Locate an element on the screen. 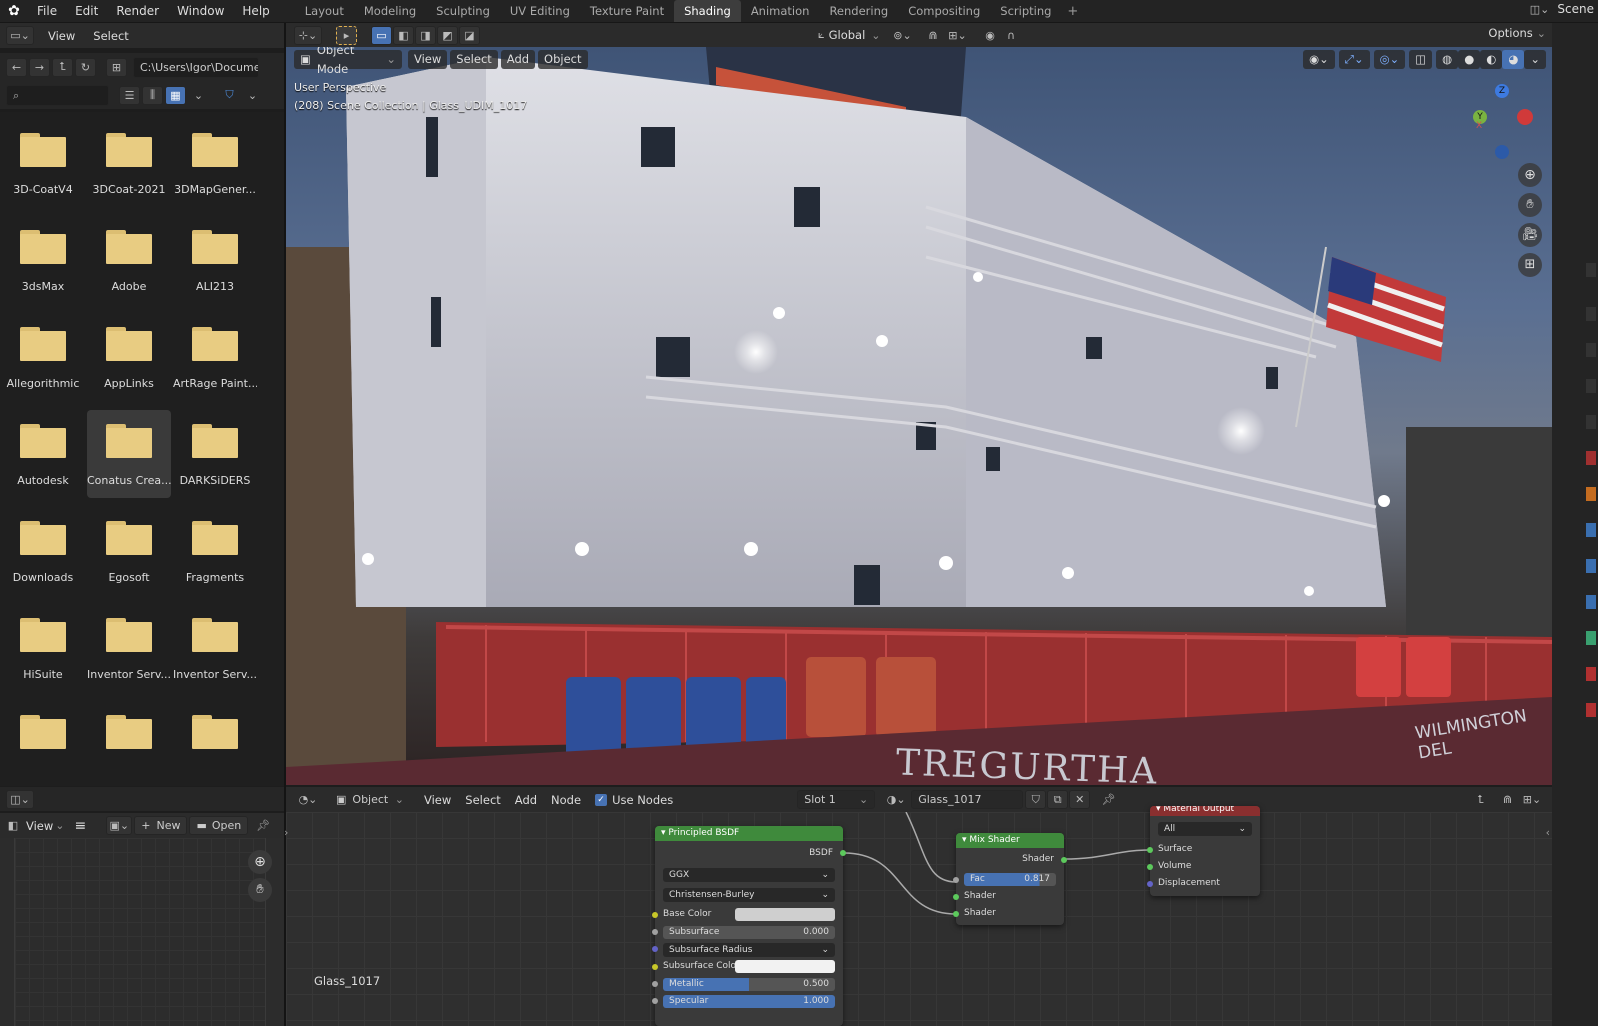 This screenshot has height=1026, width=1598. surface-socket is located at coordinates (1150, 850).